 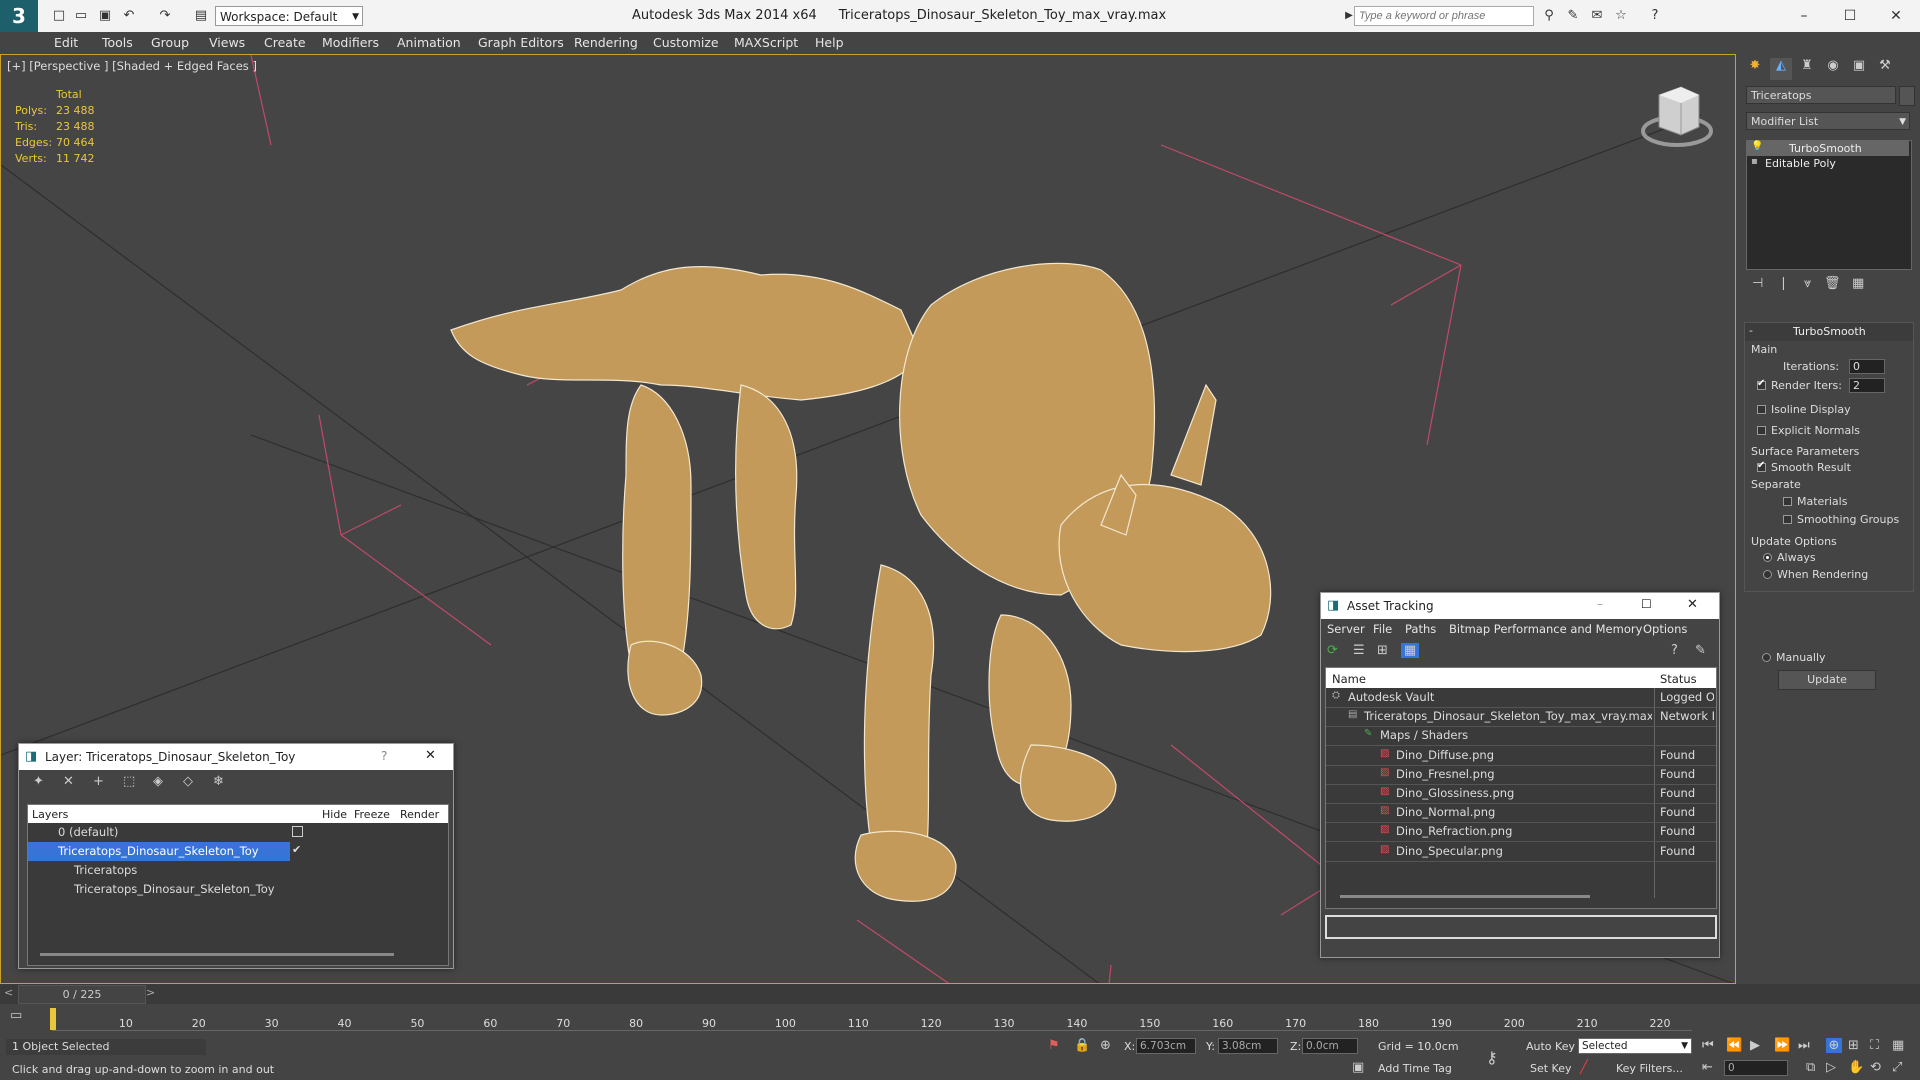 I want to click on play-icon: ▶, so click(x=1755, y=1045).